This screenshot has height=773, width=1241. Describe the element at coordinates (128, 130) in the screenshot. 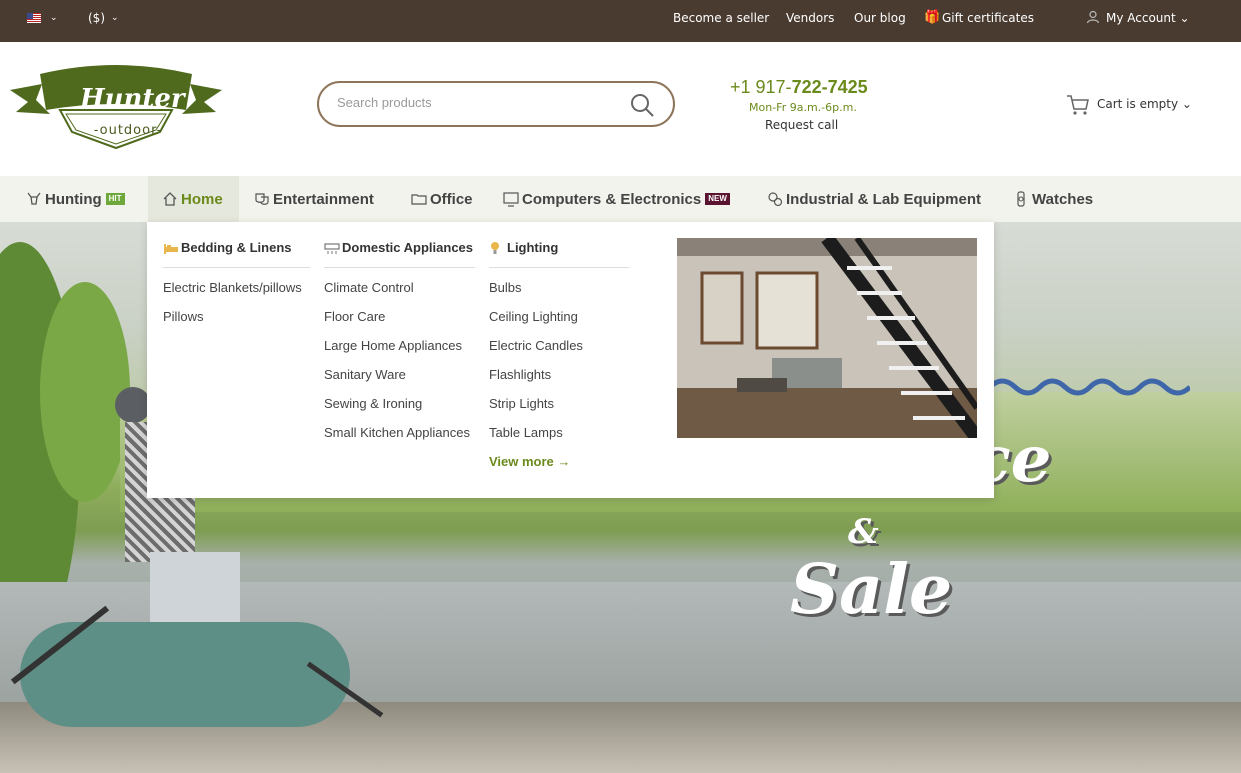

I see `logo-subtitle: -outdoor-` at that location.